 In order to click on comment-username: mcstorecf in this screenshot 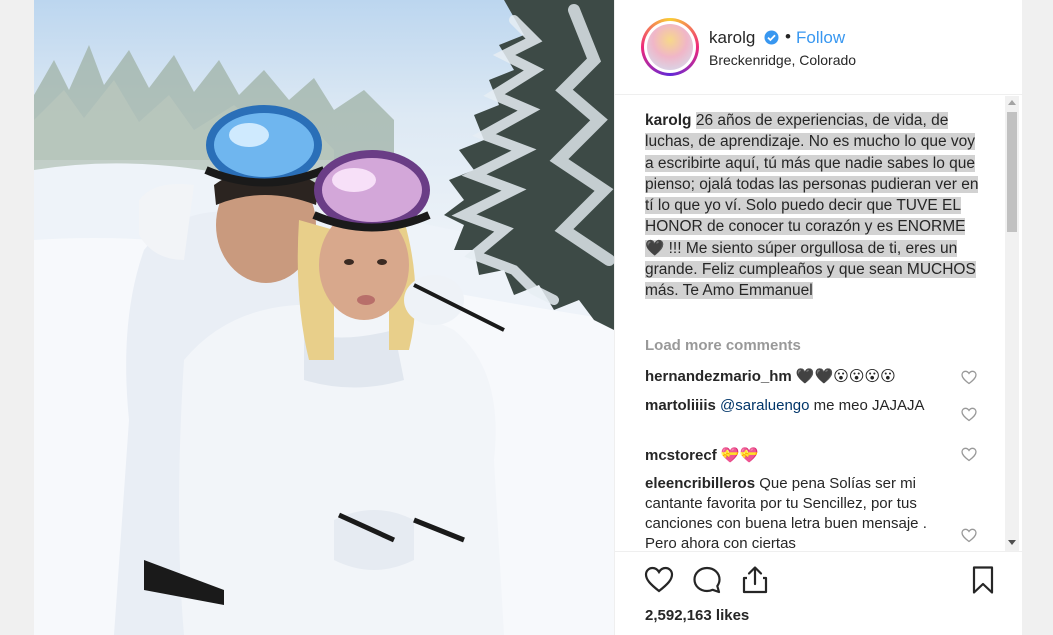, I will do `click(681, 455)`.